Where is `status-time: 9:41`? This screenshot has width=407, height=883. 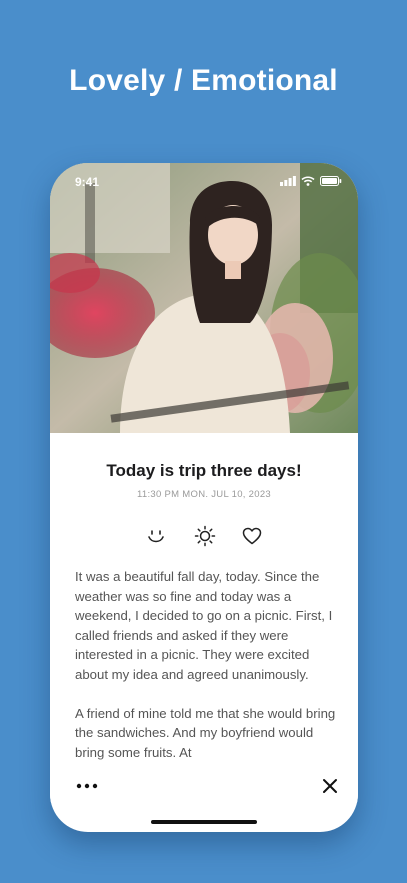 status-time: 9:41 is located at coordinates (87, 182).